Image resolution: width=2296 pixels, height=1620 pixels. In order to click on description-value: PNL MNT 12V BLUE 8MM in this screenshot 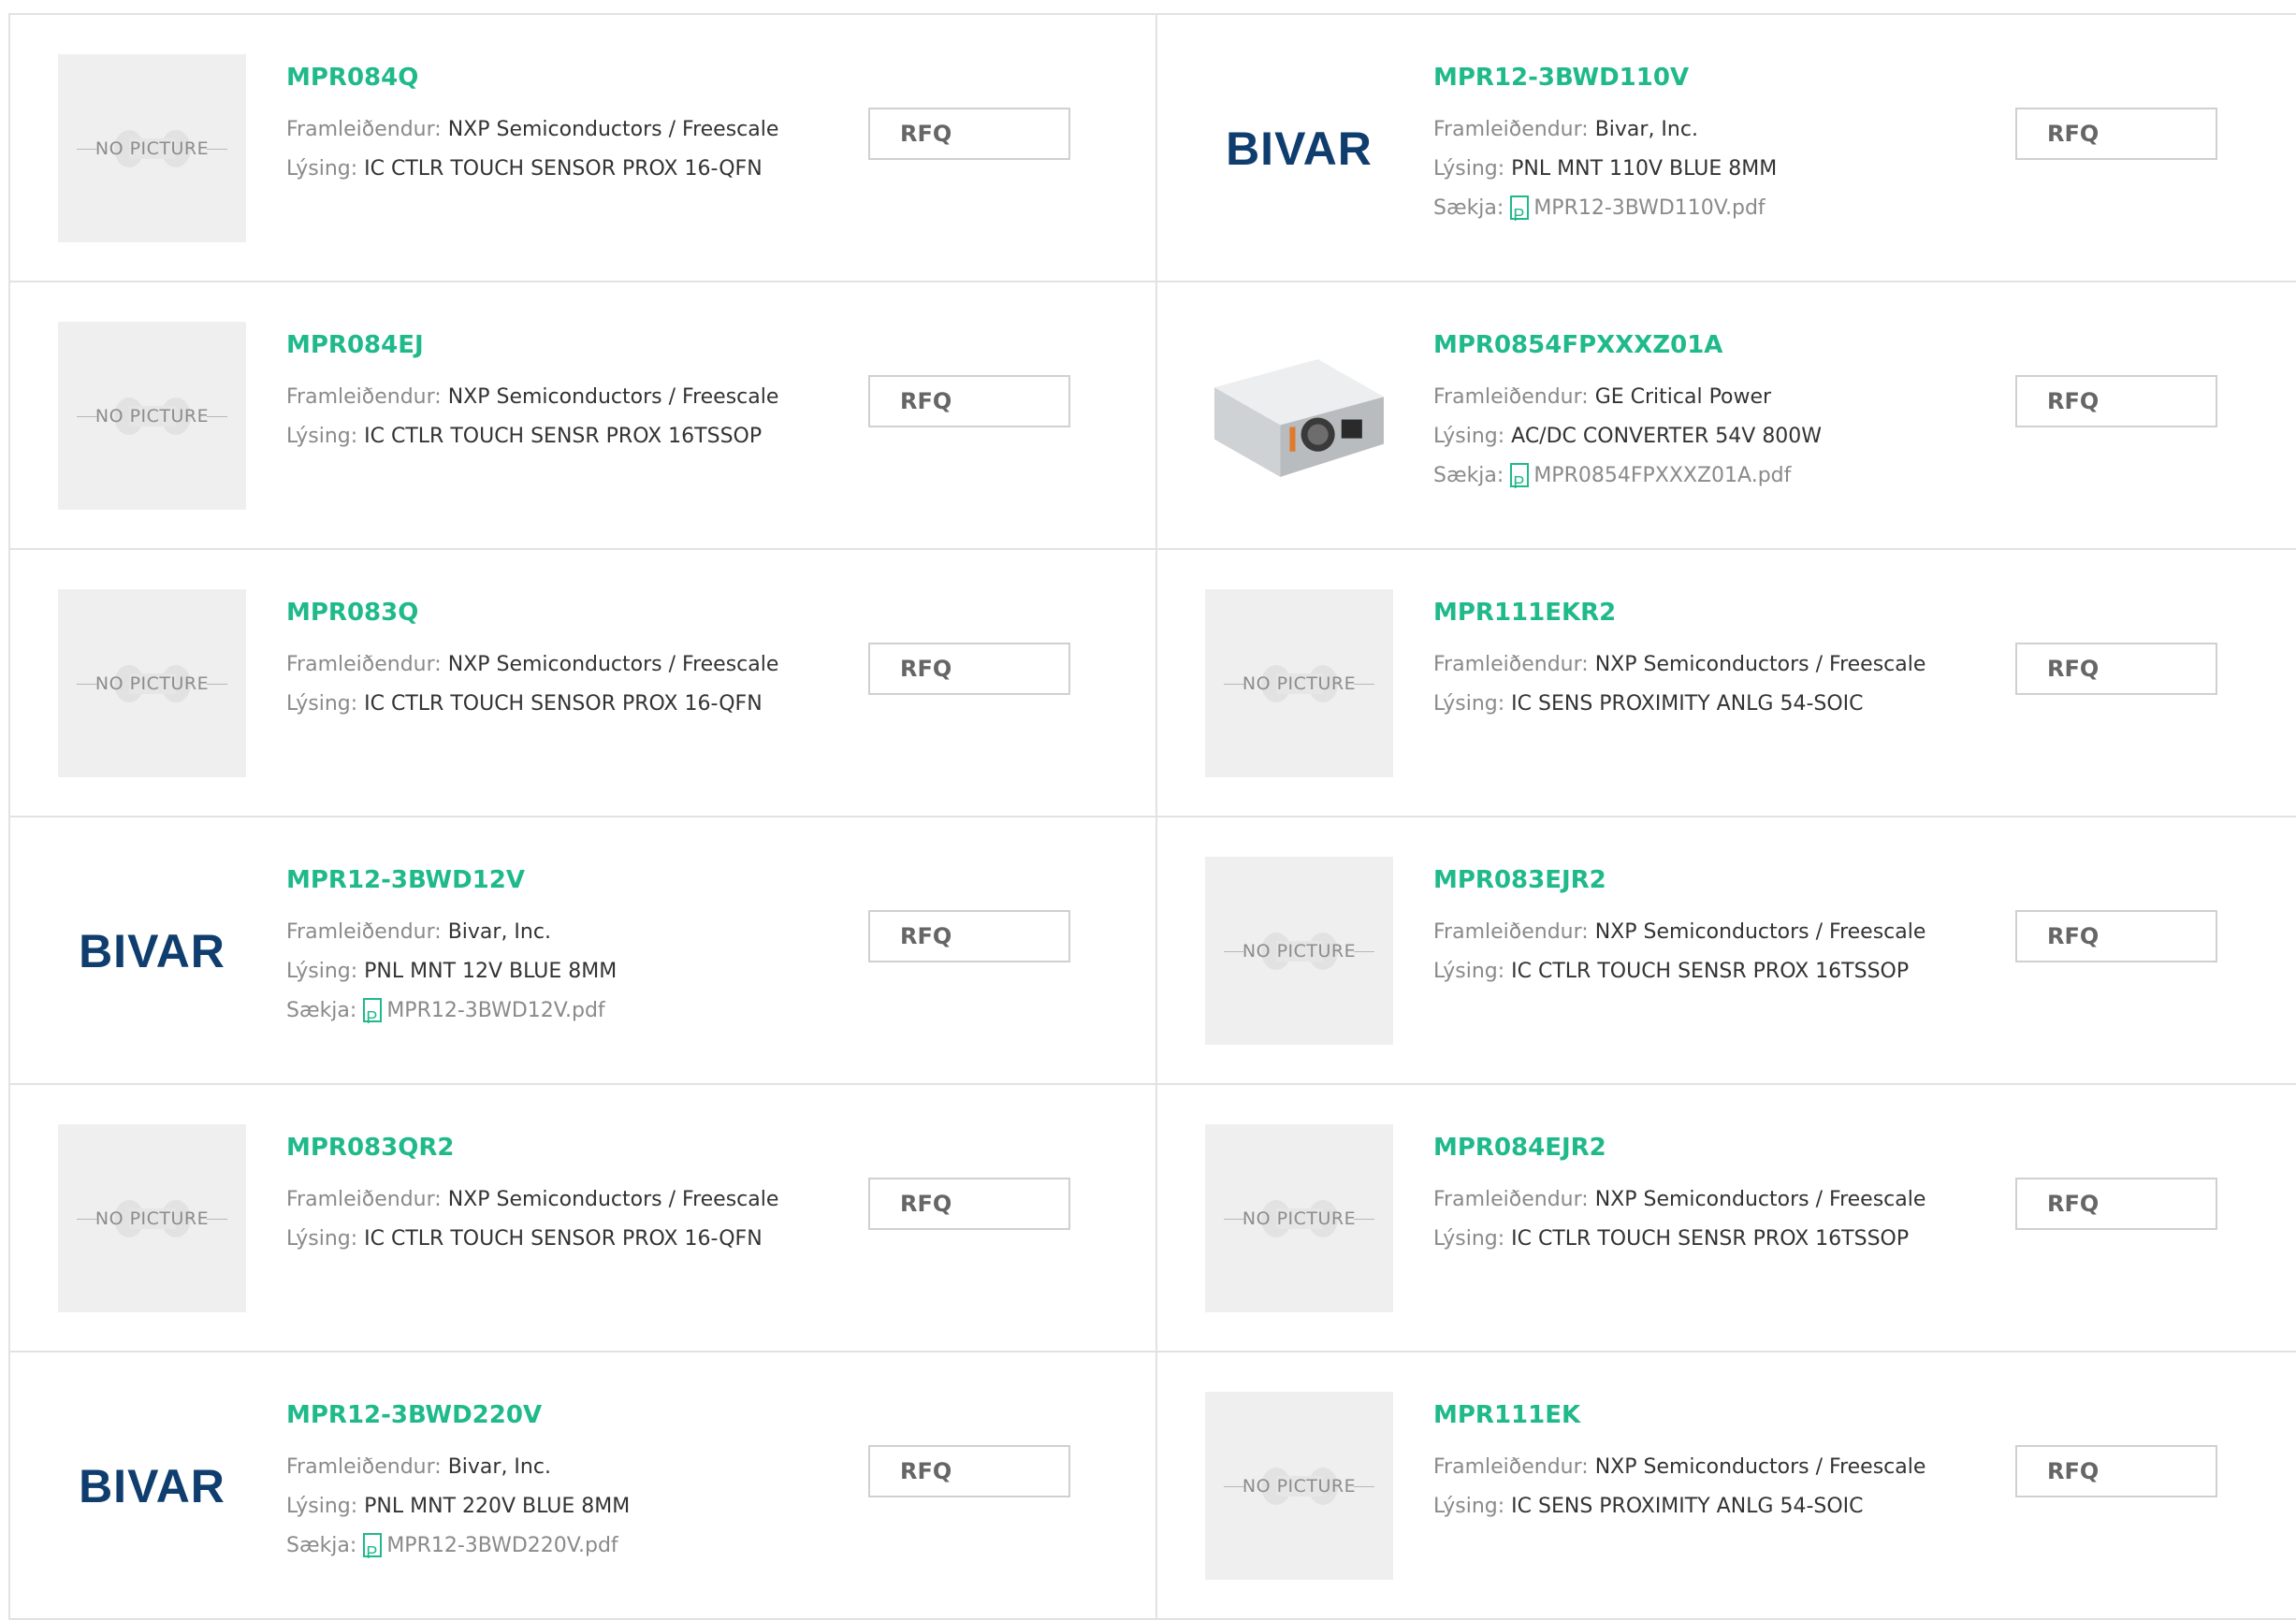, I will do `click(491, 971)`.